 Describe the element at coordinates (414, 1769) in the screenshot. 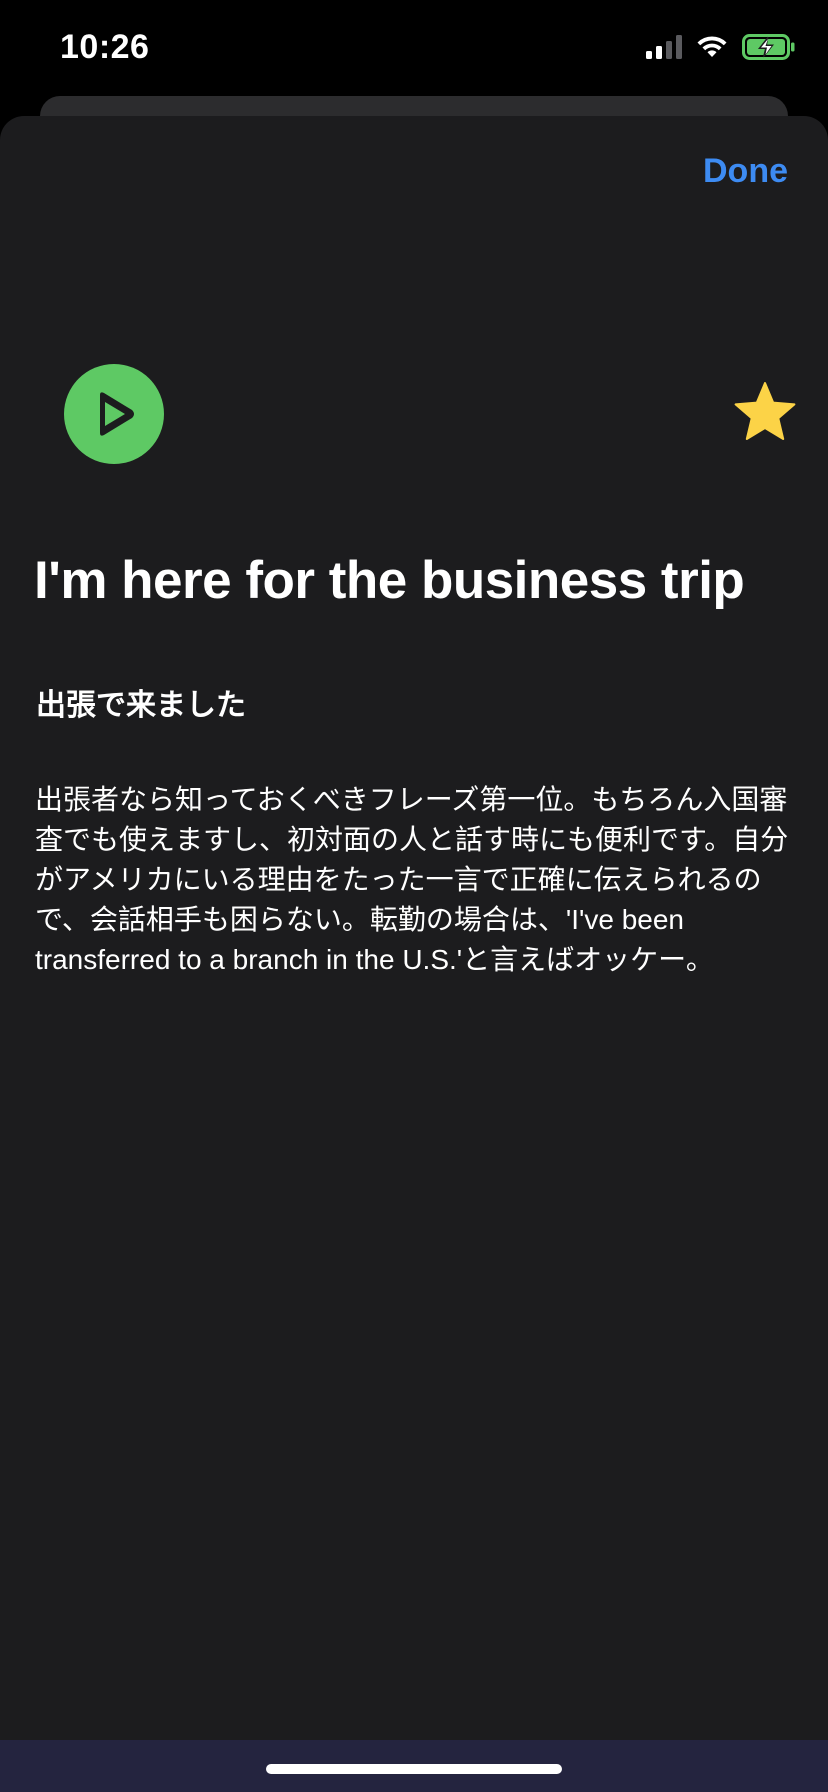

I see `home-indicator` at that location.